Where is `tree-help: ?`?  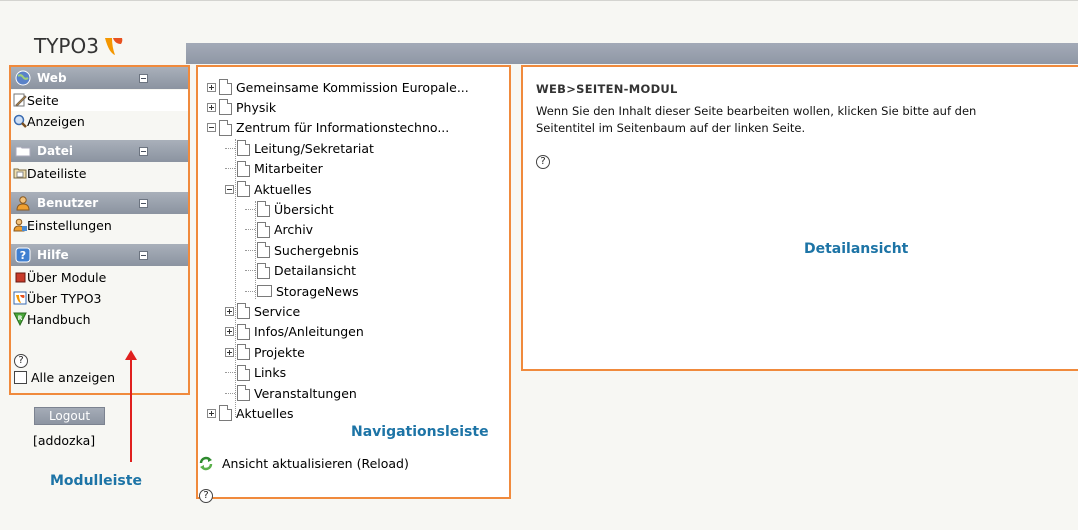
tree-help: ? is located at coordinates (206, 495).